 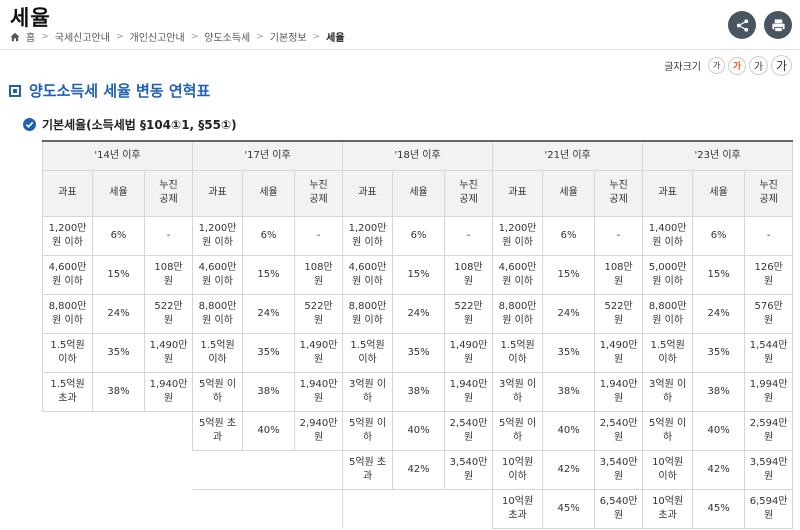 What do you see at coordinates (716, 65) in the screenshot?
I see `font-size-smaller-button: 가` at bounding box center [716, 65].